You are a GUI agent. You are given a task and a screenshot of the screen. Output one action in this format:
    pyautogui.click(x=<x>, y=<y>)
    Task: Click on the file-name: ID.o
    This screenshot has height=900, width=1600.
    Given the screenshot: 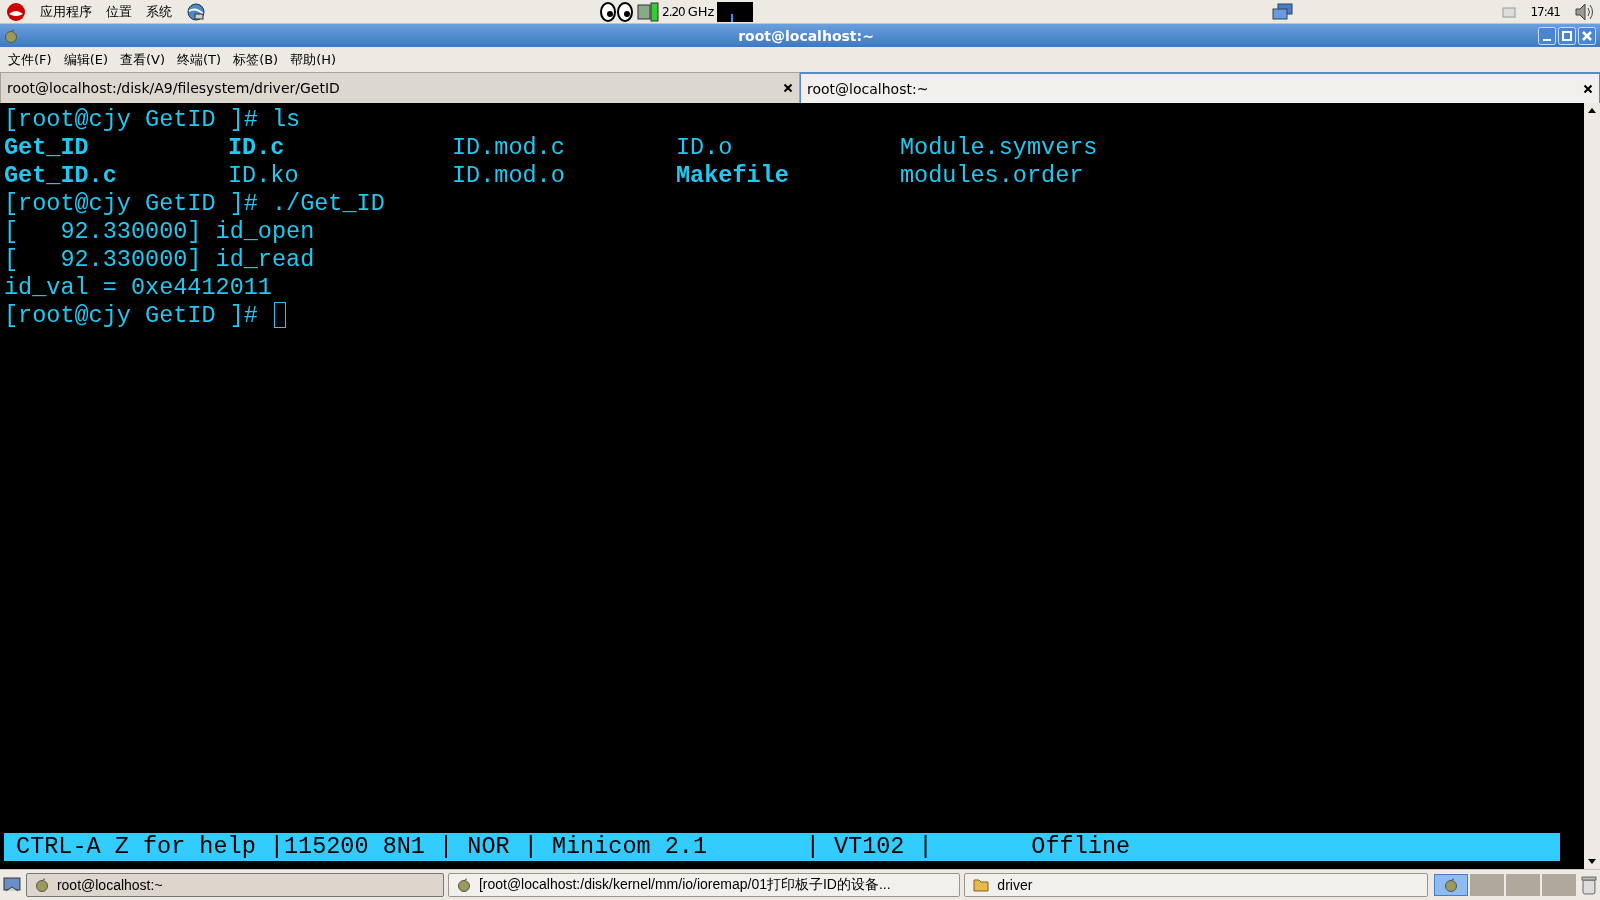 What is the action you would take?
    pyautogui.click(x=705, y=148)
    